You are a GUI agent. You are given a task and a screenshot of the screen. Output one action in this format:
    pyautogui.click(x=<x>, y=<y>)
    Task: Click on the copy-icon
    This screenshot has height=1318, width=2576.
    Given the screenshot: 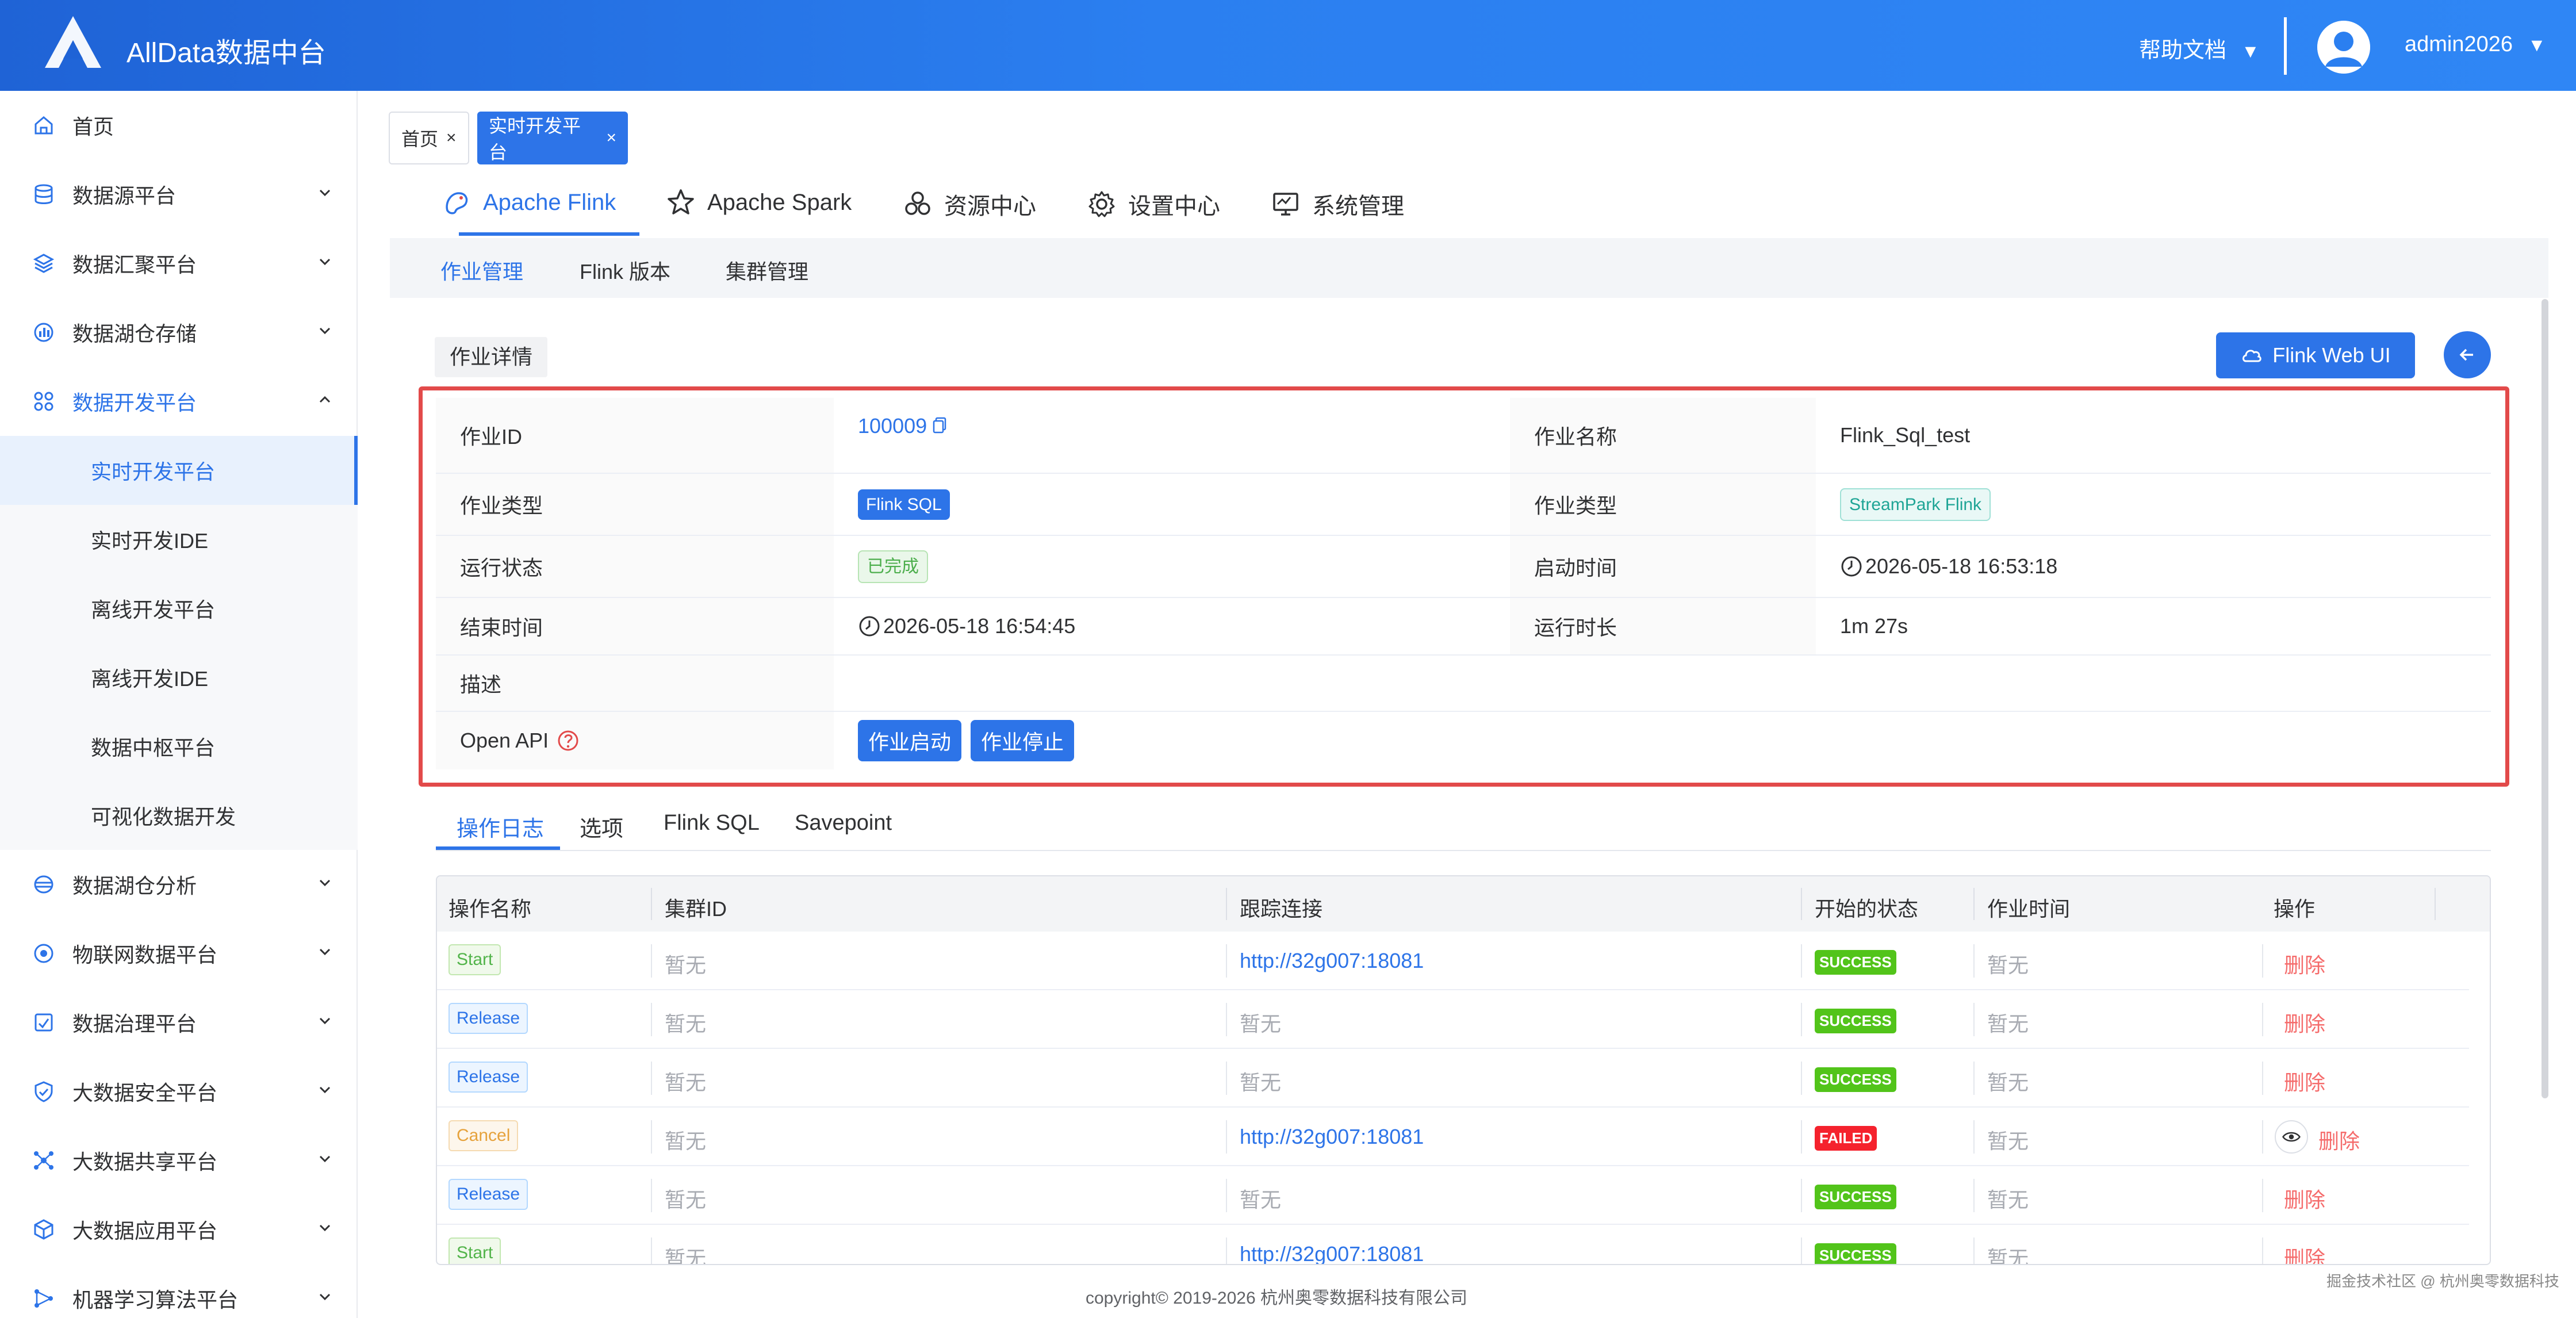 What is the action you would take?
    pyautogui.click(x=940, y=425)
    